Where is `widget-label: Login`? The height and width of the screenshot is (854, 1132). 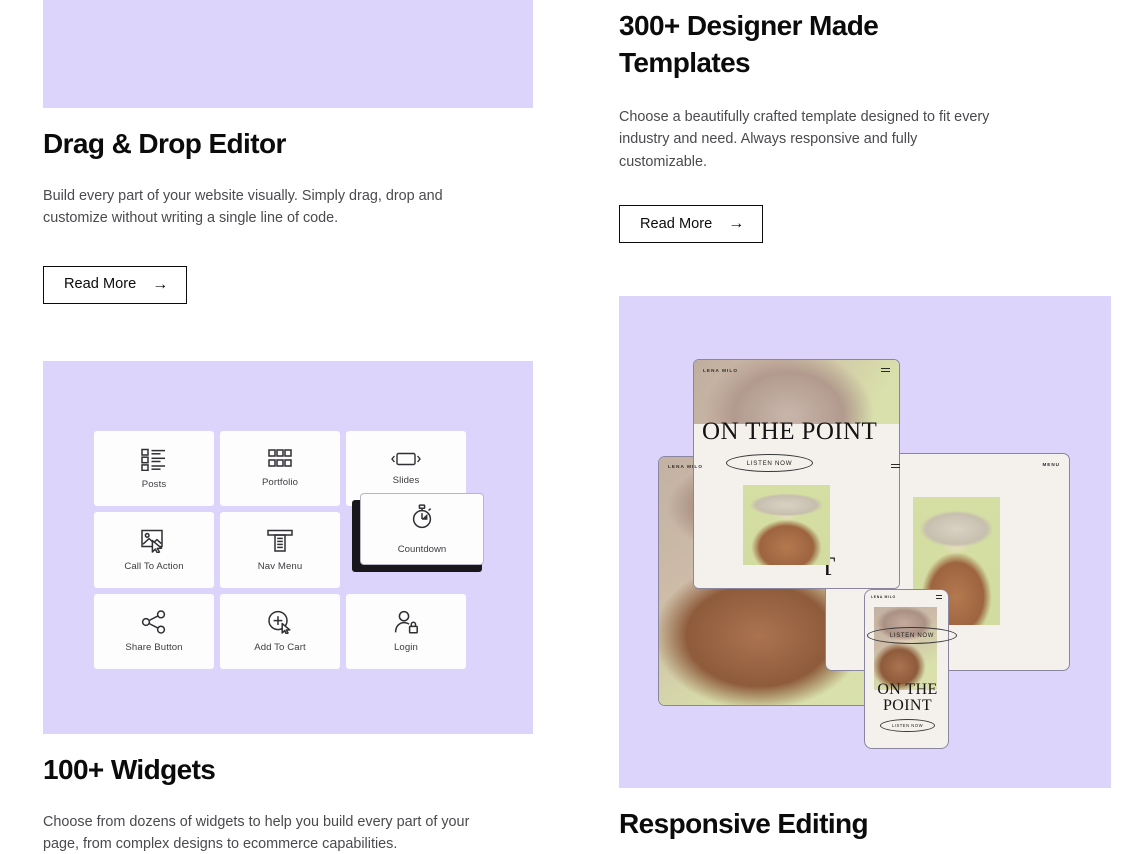
widget-label: Login is located at coordinates (406, 648).